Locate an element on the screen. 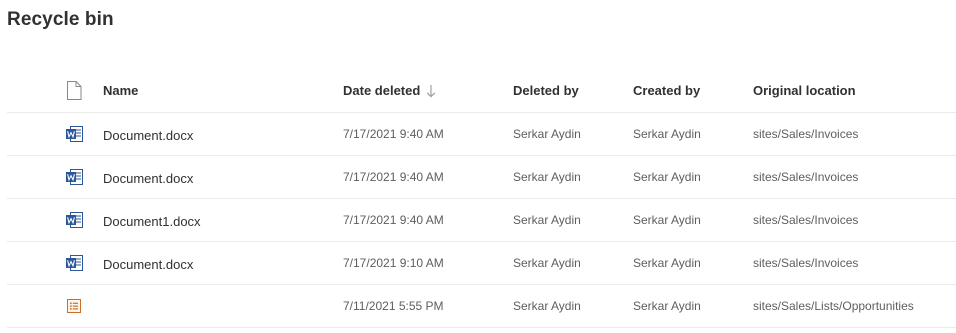 This screenshot has height=333, width=956. file-type-header-icon is located at coordinates (74, 90).